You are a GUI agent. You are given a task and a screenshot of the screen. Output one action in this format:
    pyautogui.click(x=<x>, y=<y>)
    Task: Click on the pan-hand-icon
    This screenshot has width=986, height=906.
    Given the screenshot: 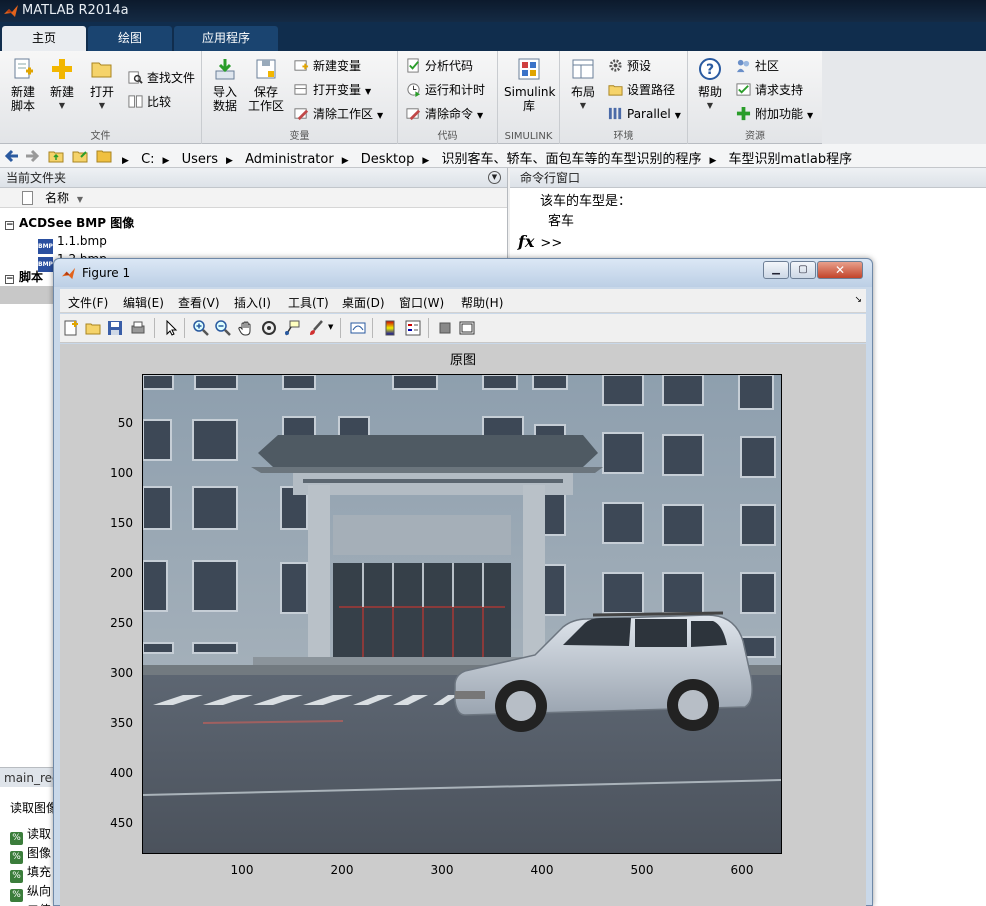 What is the action you would take?
    pyautogui.click(x=246, y=328)
    